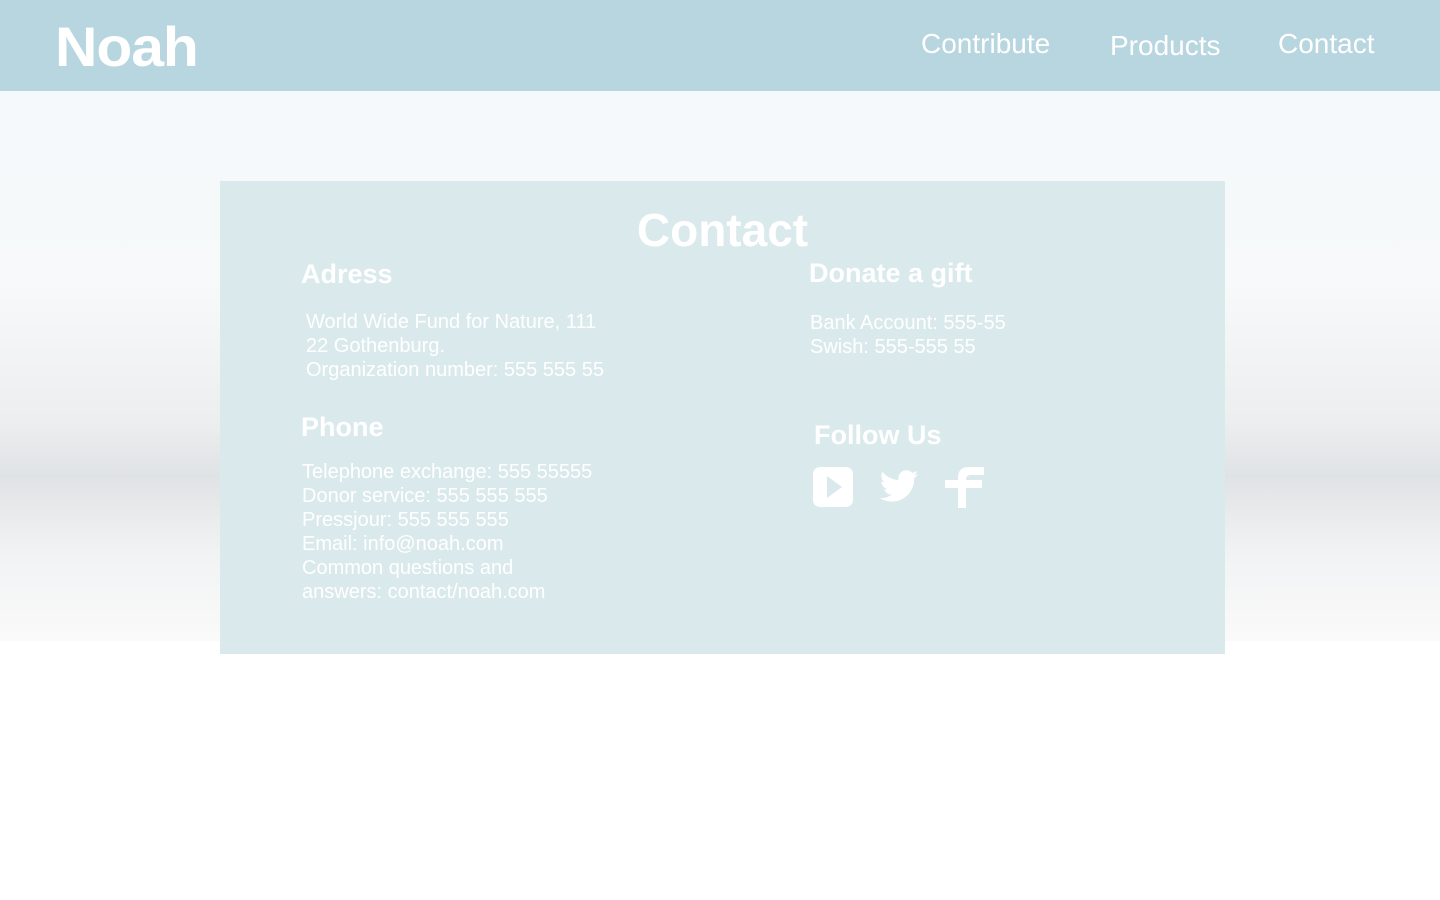  I want to click on phone-line: Donor service: 555 555 555, so click(425, 496).